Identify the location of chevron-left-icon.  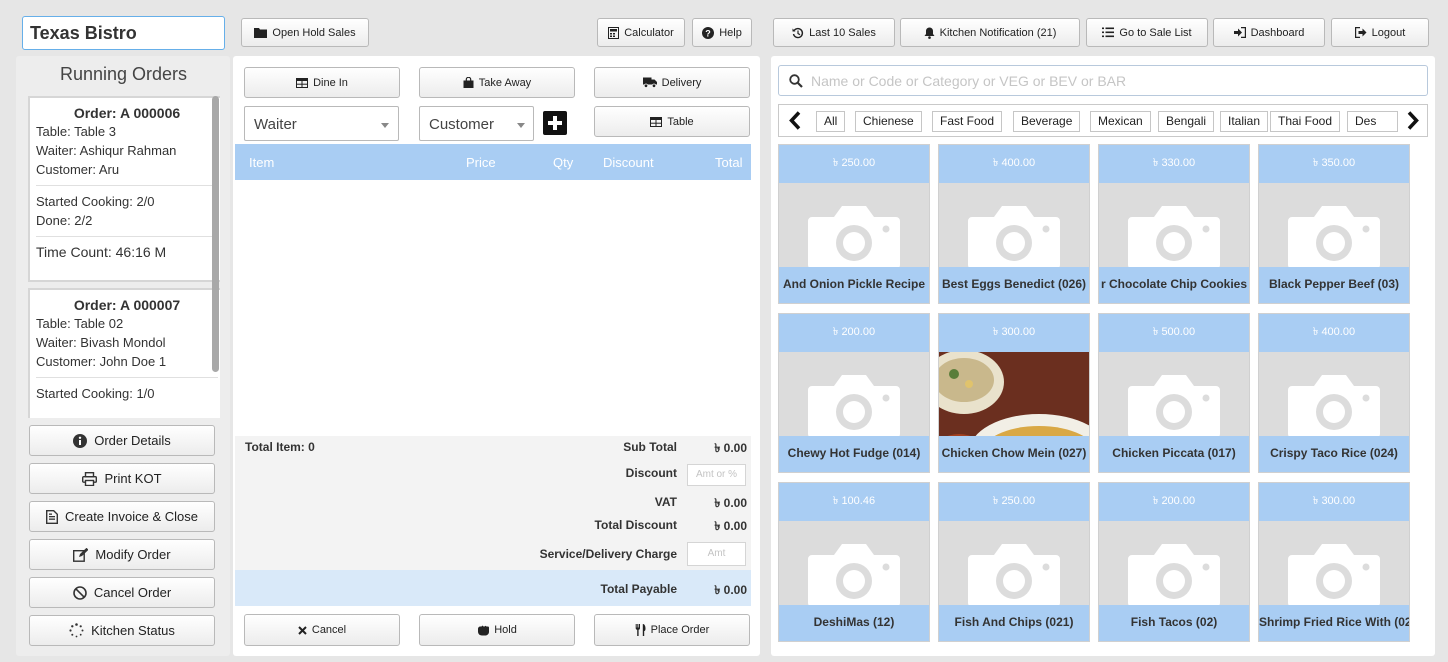
(795, 122).